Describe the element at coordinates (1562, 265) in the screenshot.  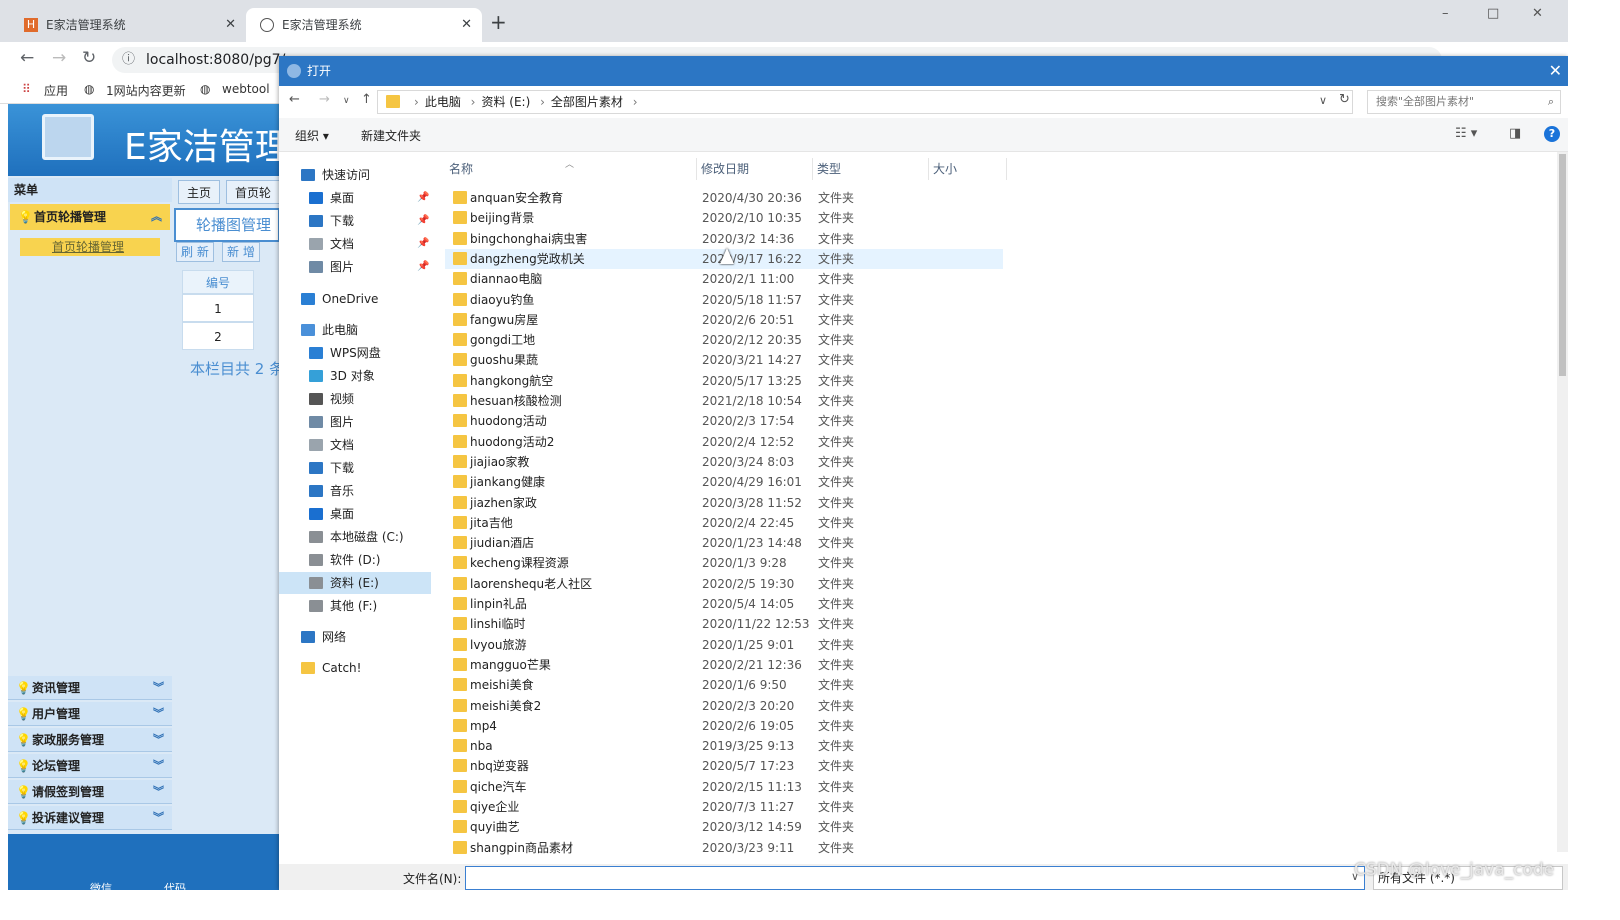
I see `scrollbar-thumb` at that location.